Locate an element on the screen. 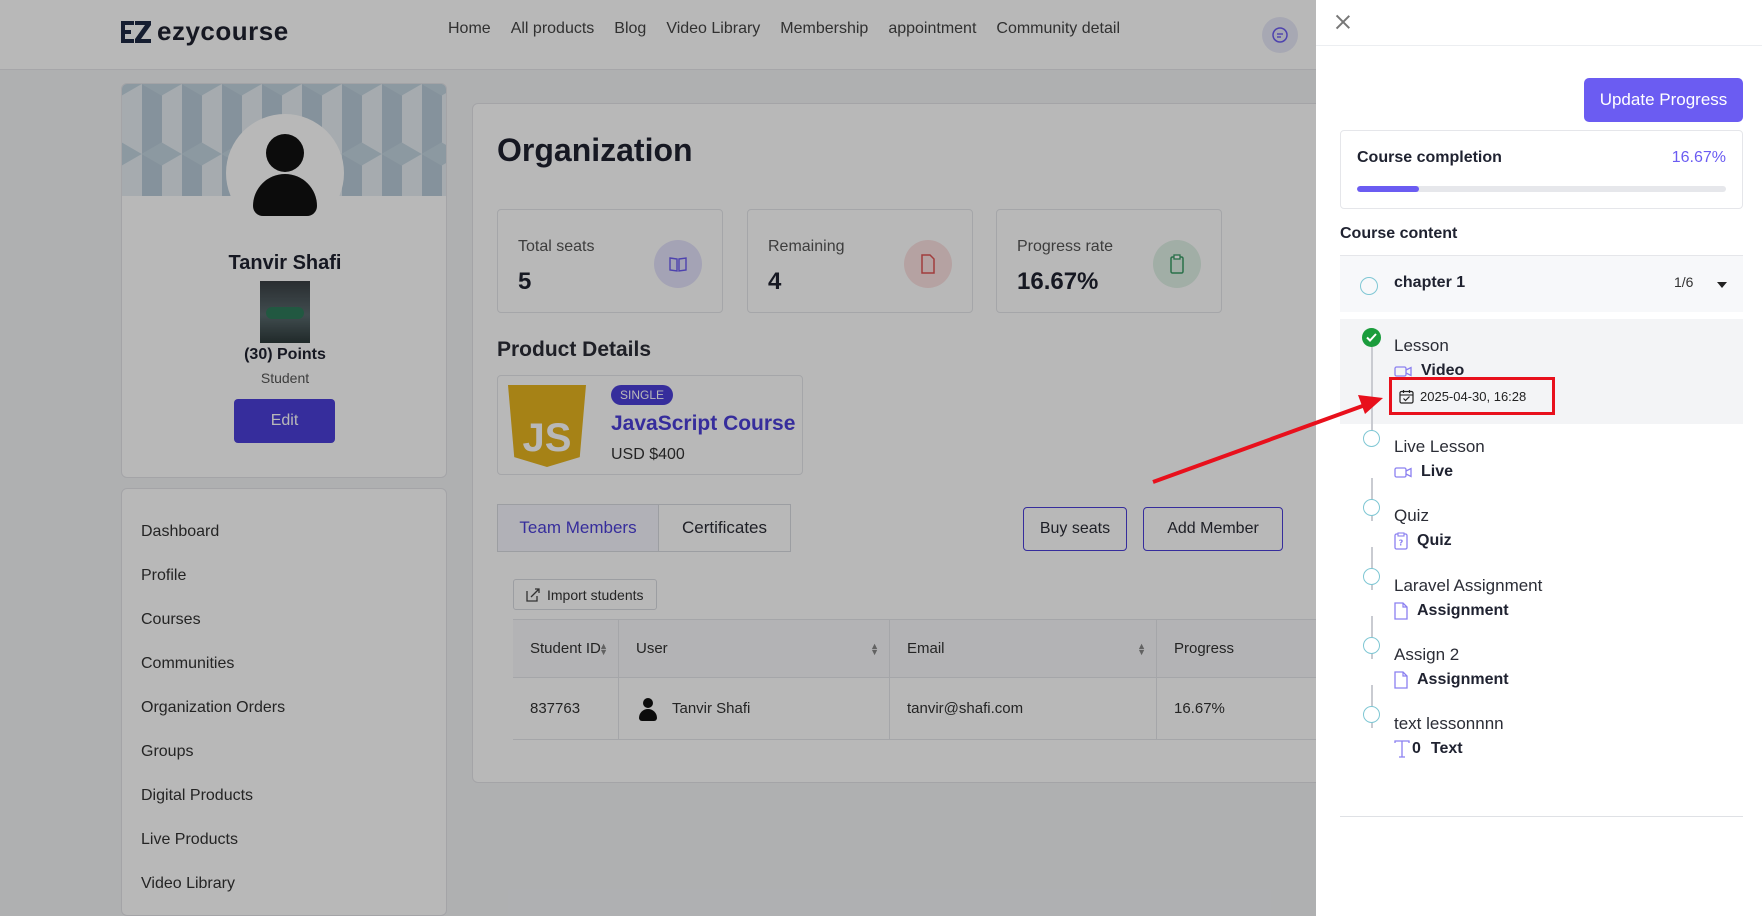  progress-bar is located at coordinates (1541, 189).